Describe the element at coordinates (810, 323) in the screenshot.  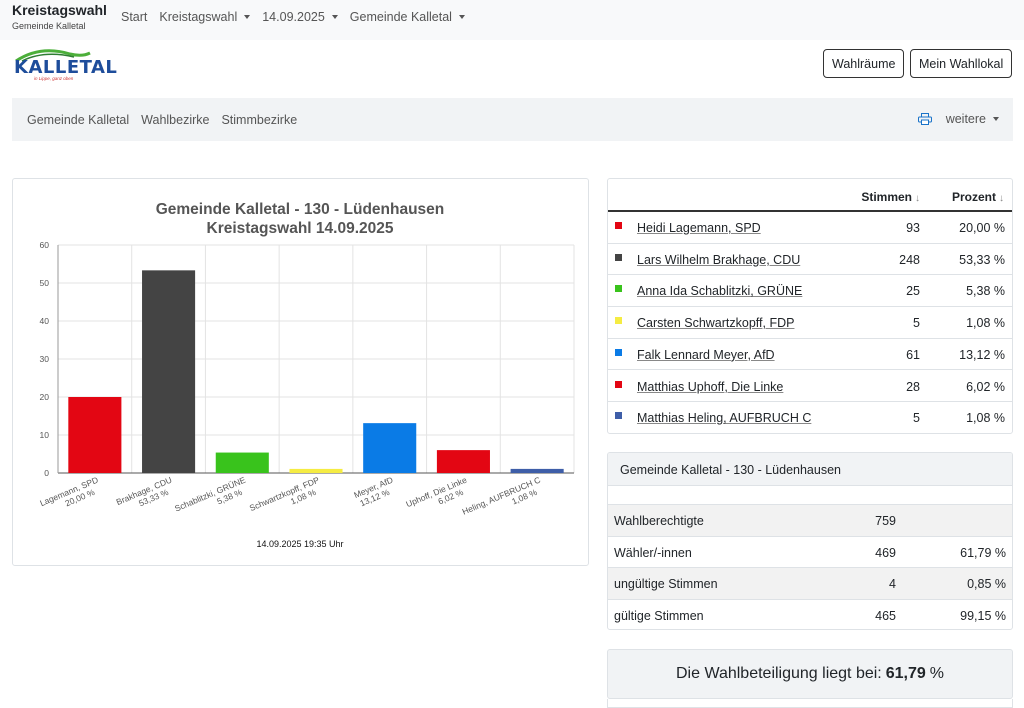
I see `table-row: Carsten Schwartzkopff, FDP 5 1,08 %` at that location.